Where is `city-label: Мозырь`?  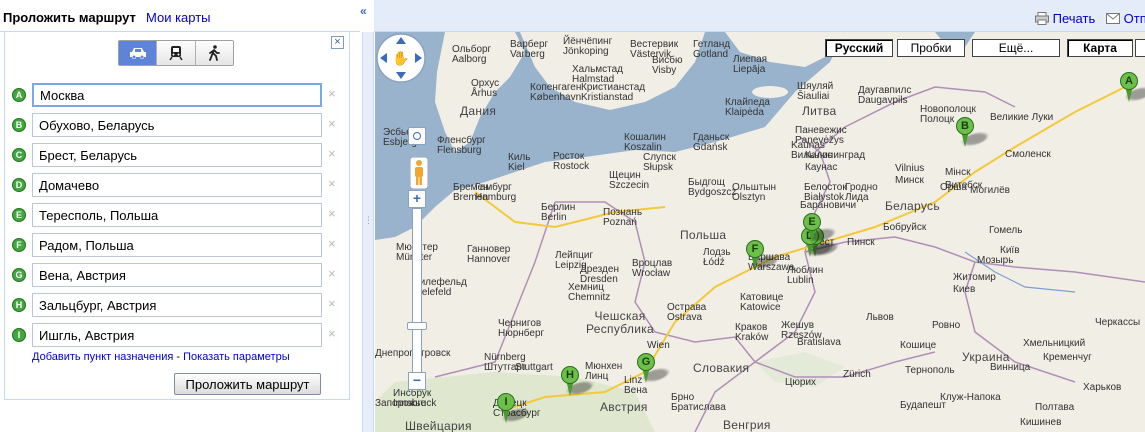
city-label: Мозырь is located at coordinates (995, 260).